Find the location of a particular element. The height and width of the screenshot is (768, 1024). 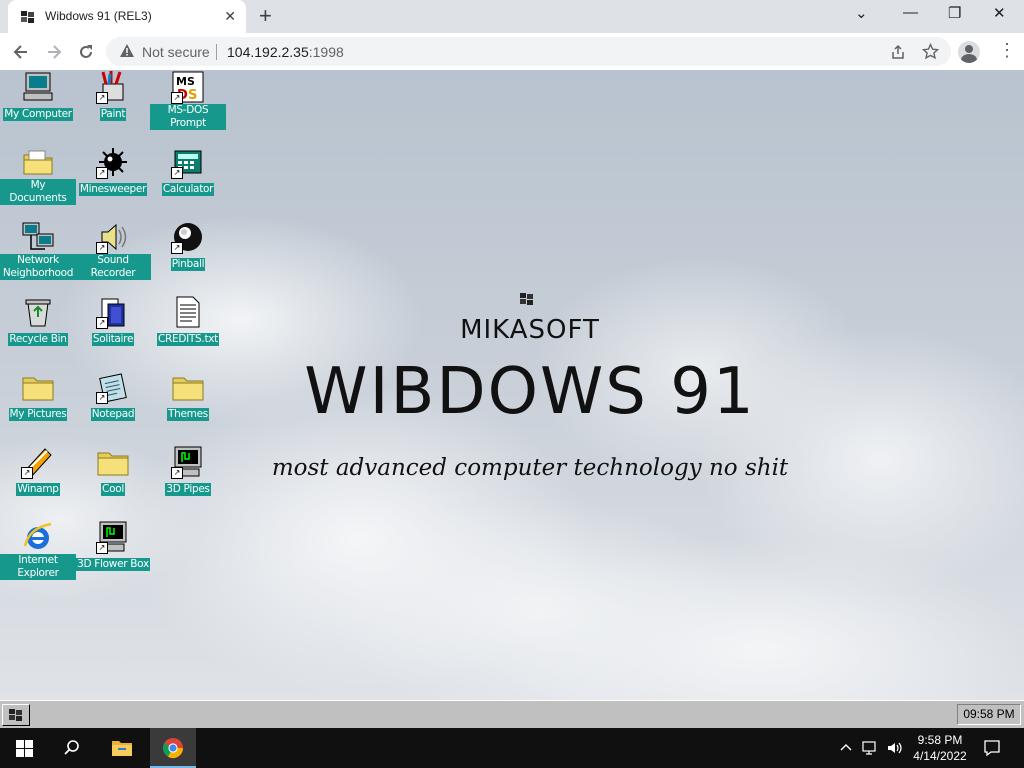

clock-time: 9:58 PM is located at coordinates (940, 740).